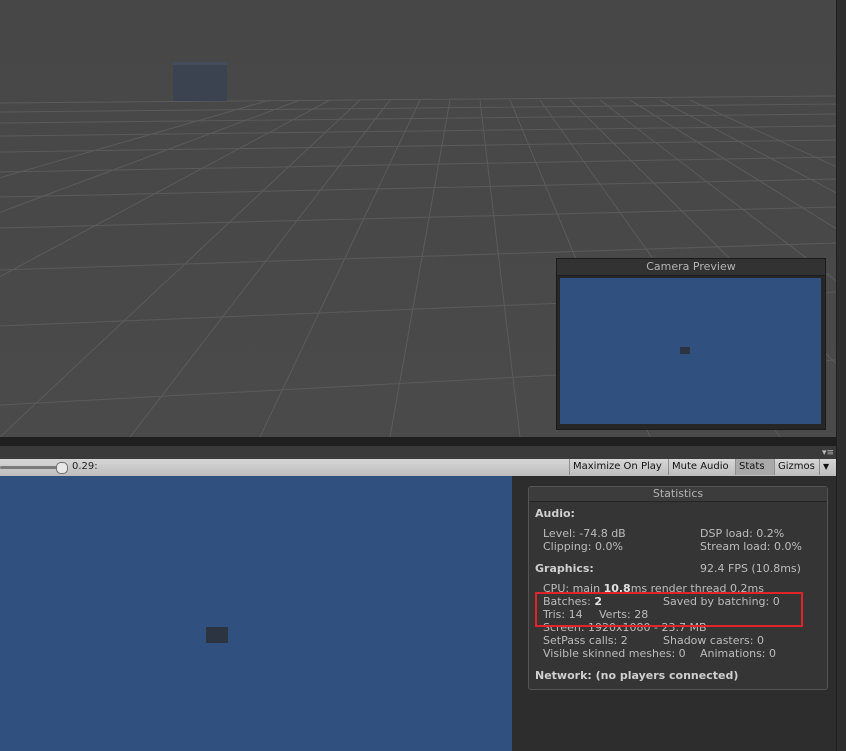  What do you see at coordinates (200, 81) in the screenshot?
I see `cube` at bounding box center [200, 81].